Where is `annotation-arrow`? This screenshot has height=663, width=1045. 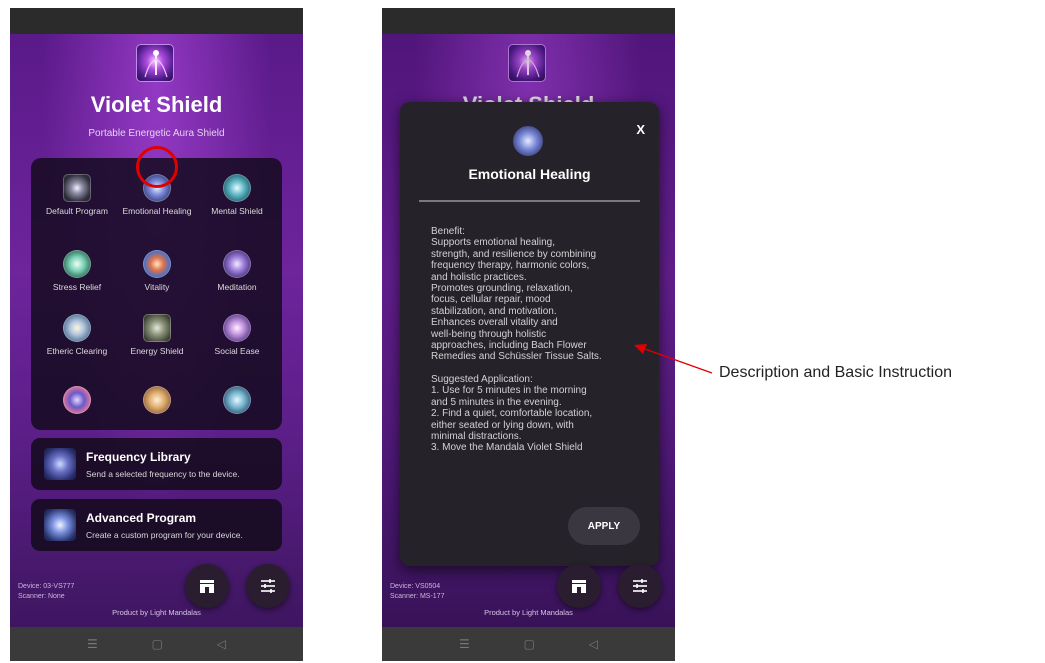
annotation-arrow is located at coordinates (673, 359).